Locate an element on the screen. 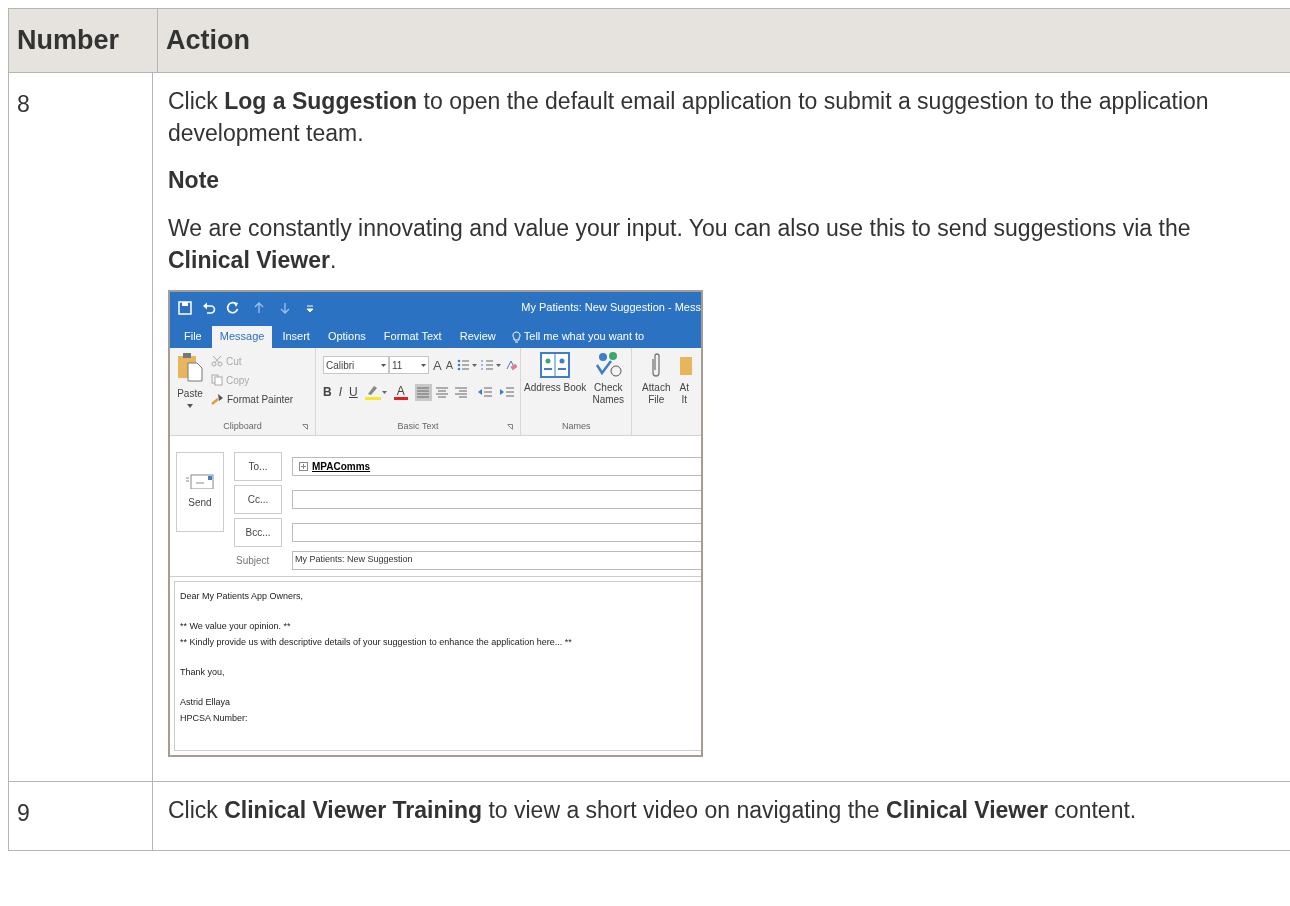 Image resolution: width=1290 pixels, height=906 pixels. grow-font-button: A is located at coordinates (437, 365).